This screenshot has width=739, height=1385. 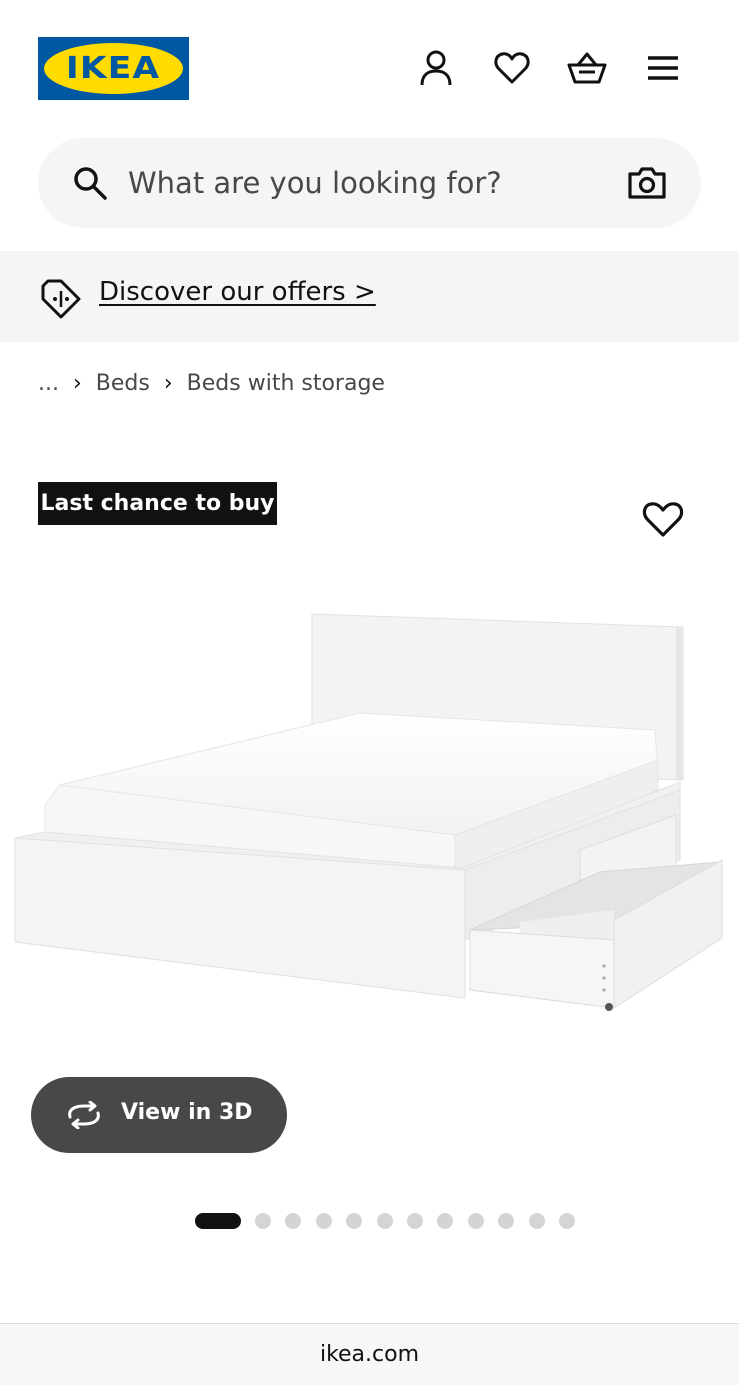 What do you see at coordinates (663, 68) in the screenshot?
I see `menu-icon` at bounding box center [663, 68].